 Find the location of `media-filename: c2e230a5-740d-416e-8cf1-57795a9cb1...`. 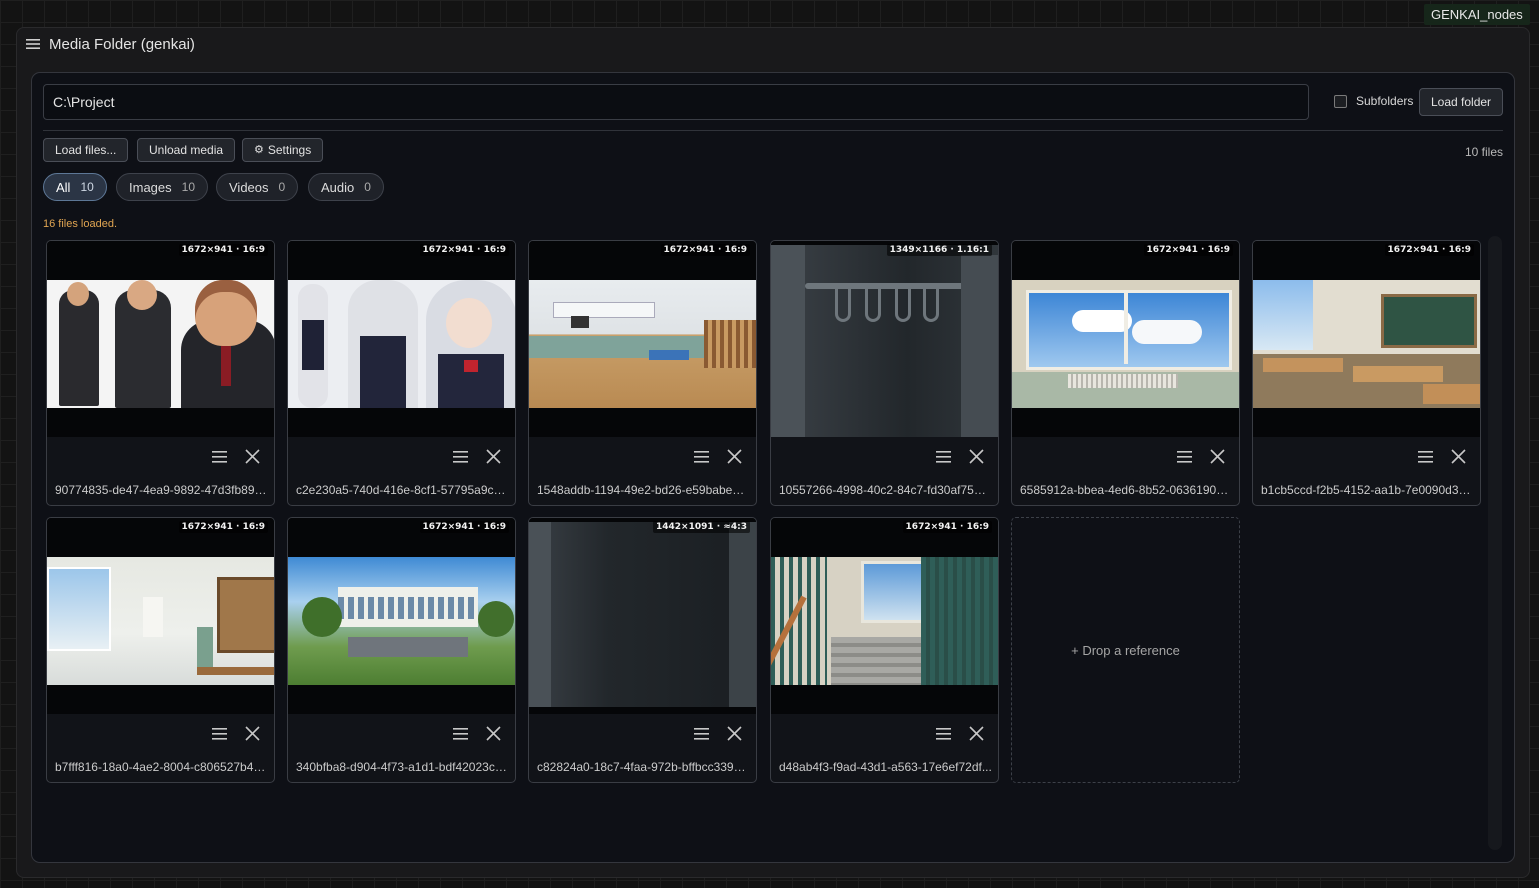

media-filename: c2e230a5-740d-416e-8cf1-57795a9cb1... is located at coordinates (402, 490).